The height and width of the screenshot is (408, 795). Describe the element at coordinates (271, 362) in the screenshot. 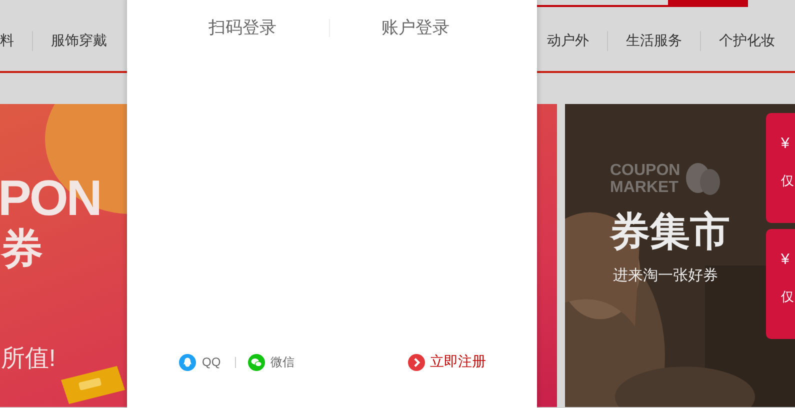

I see `social-login-link: 微信` at that location.